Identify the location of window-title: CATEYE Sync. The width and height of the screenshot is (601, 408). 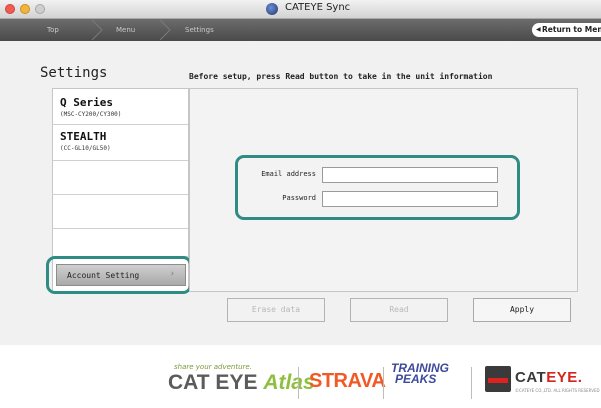
(318, 7).